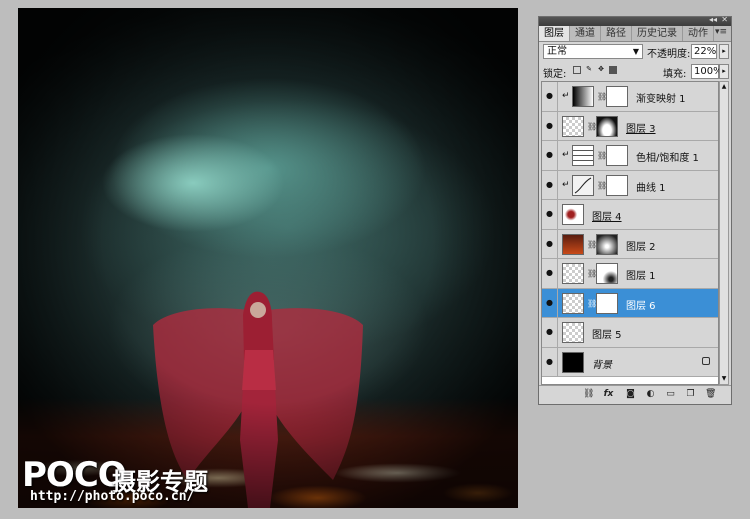  I want to click on scroll-up-icon: ▲, so click(724, 87).